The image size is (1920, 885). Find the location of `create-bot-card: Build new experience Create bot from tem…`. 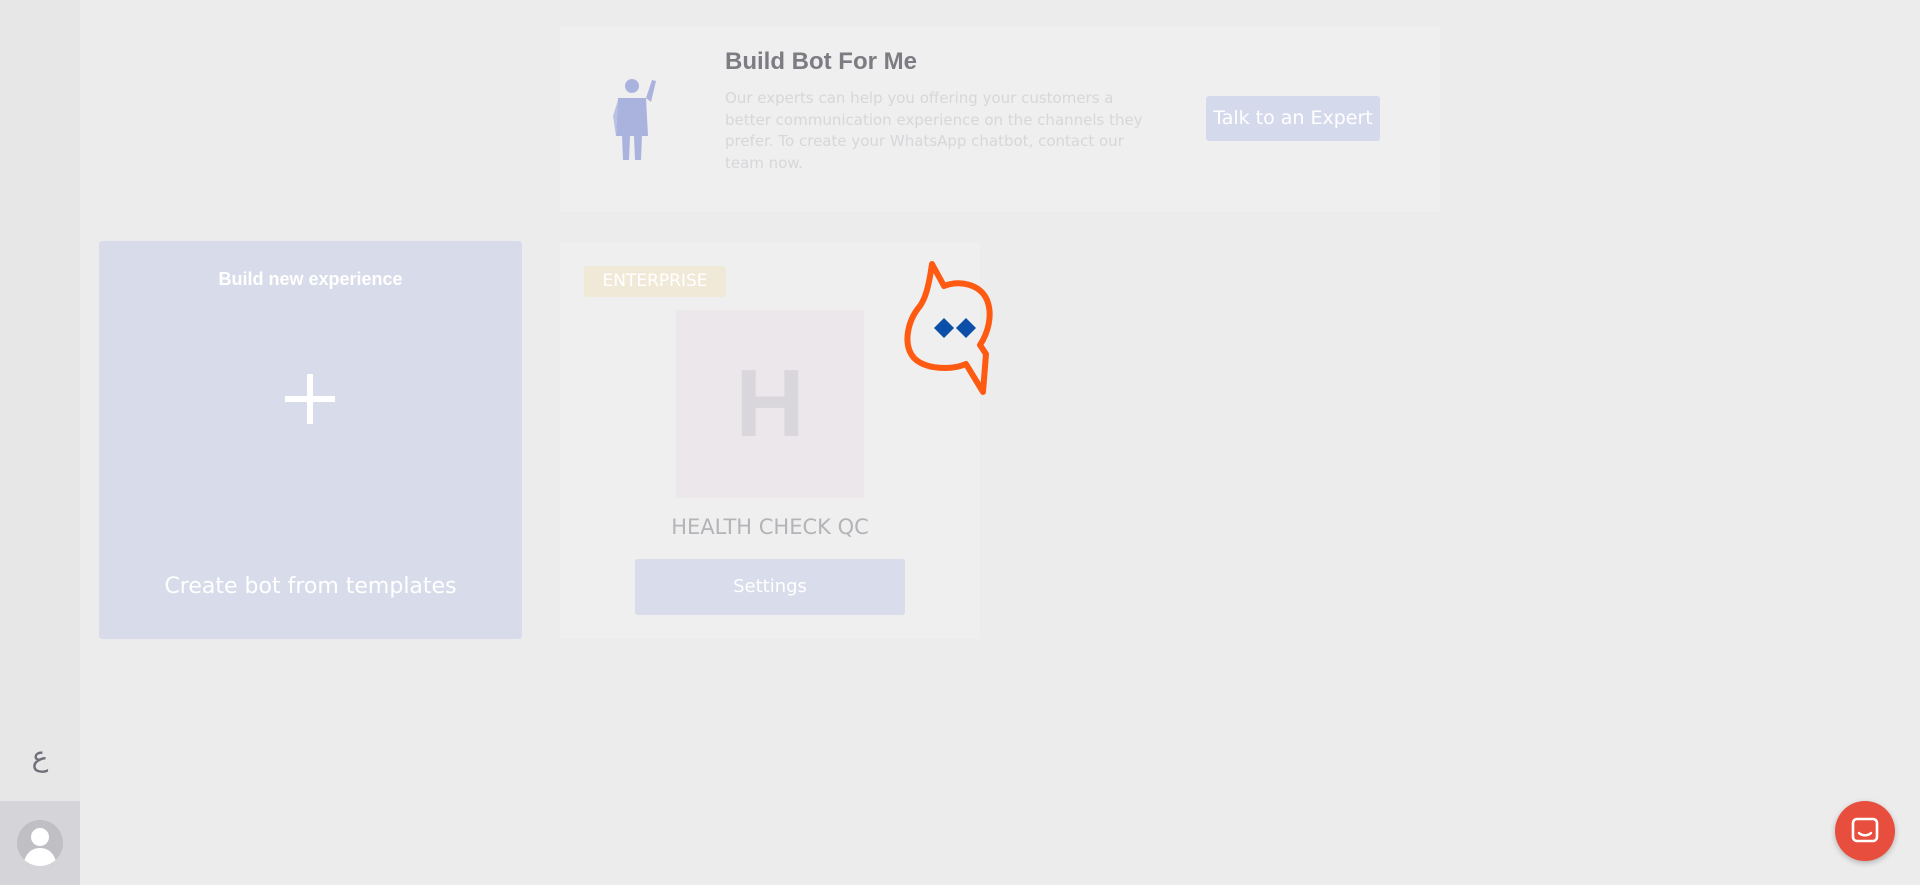

create-bot-card: Build new experience Create bot from tem… is located at coordinates (310, 440).